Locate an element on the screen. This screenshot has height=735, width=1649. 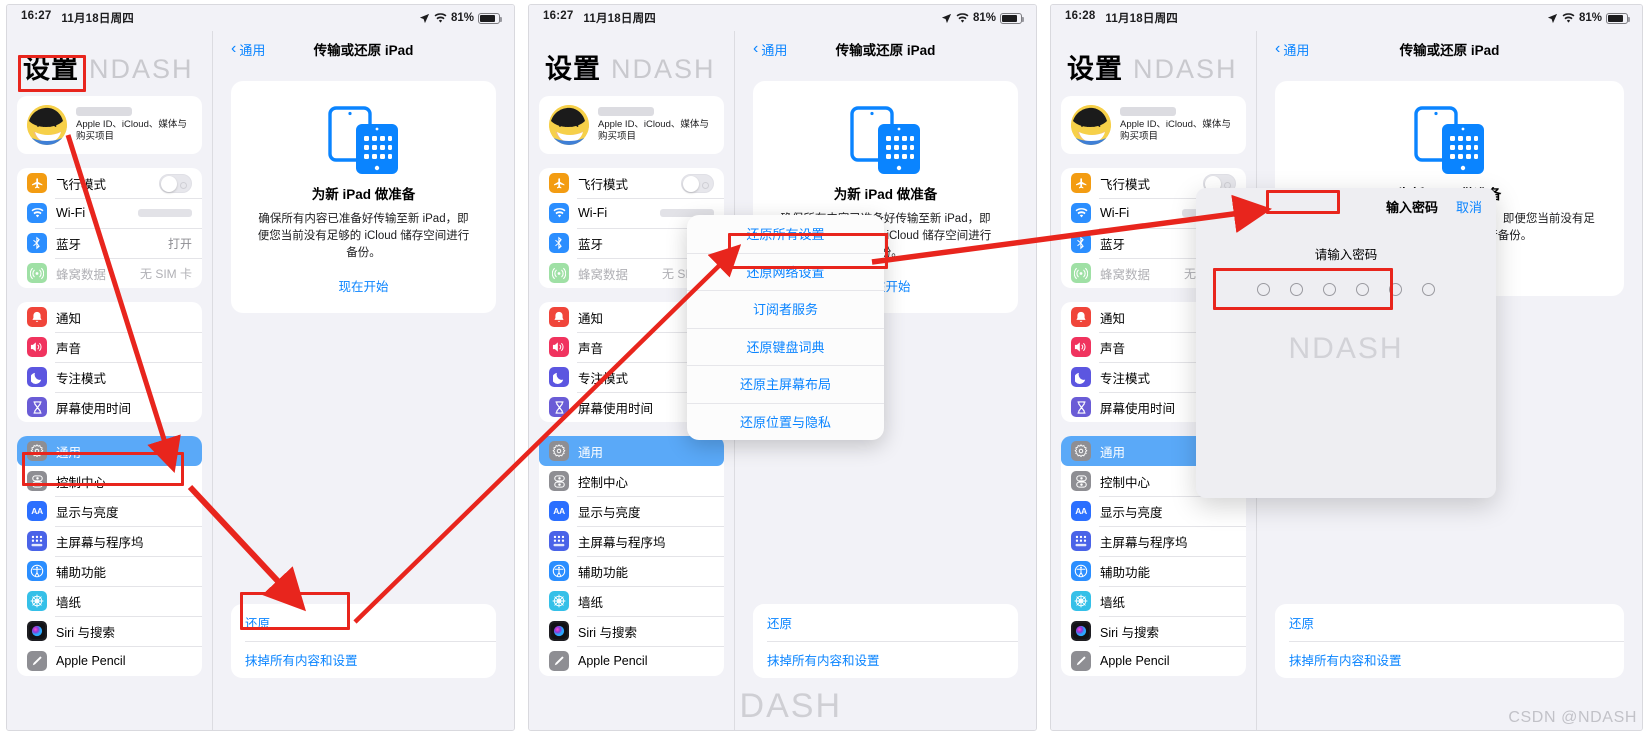
password-prompt: 请输入密码 is located at coordinates (1346, 255).